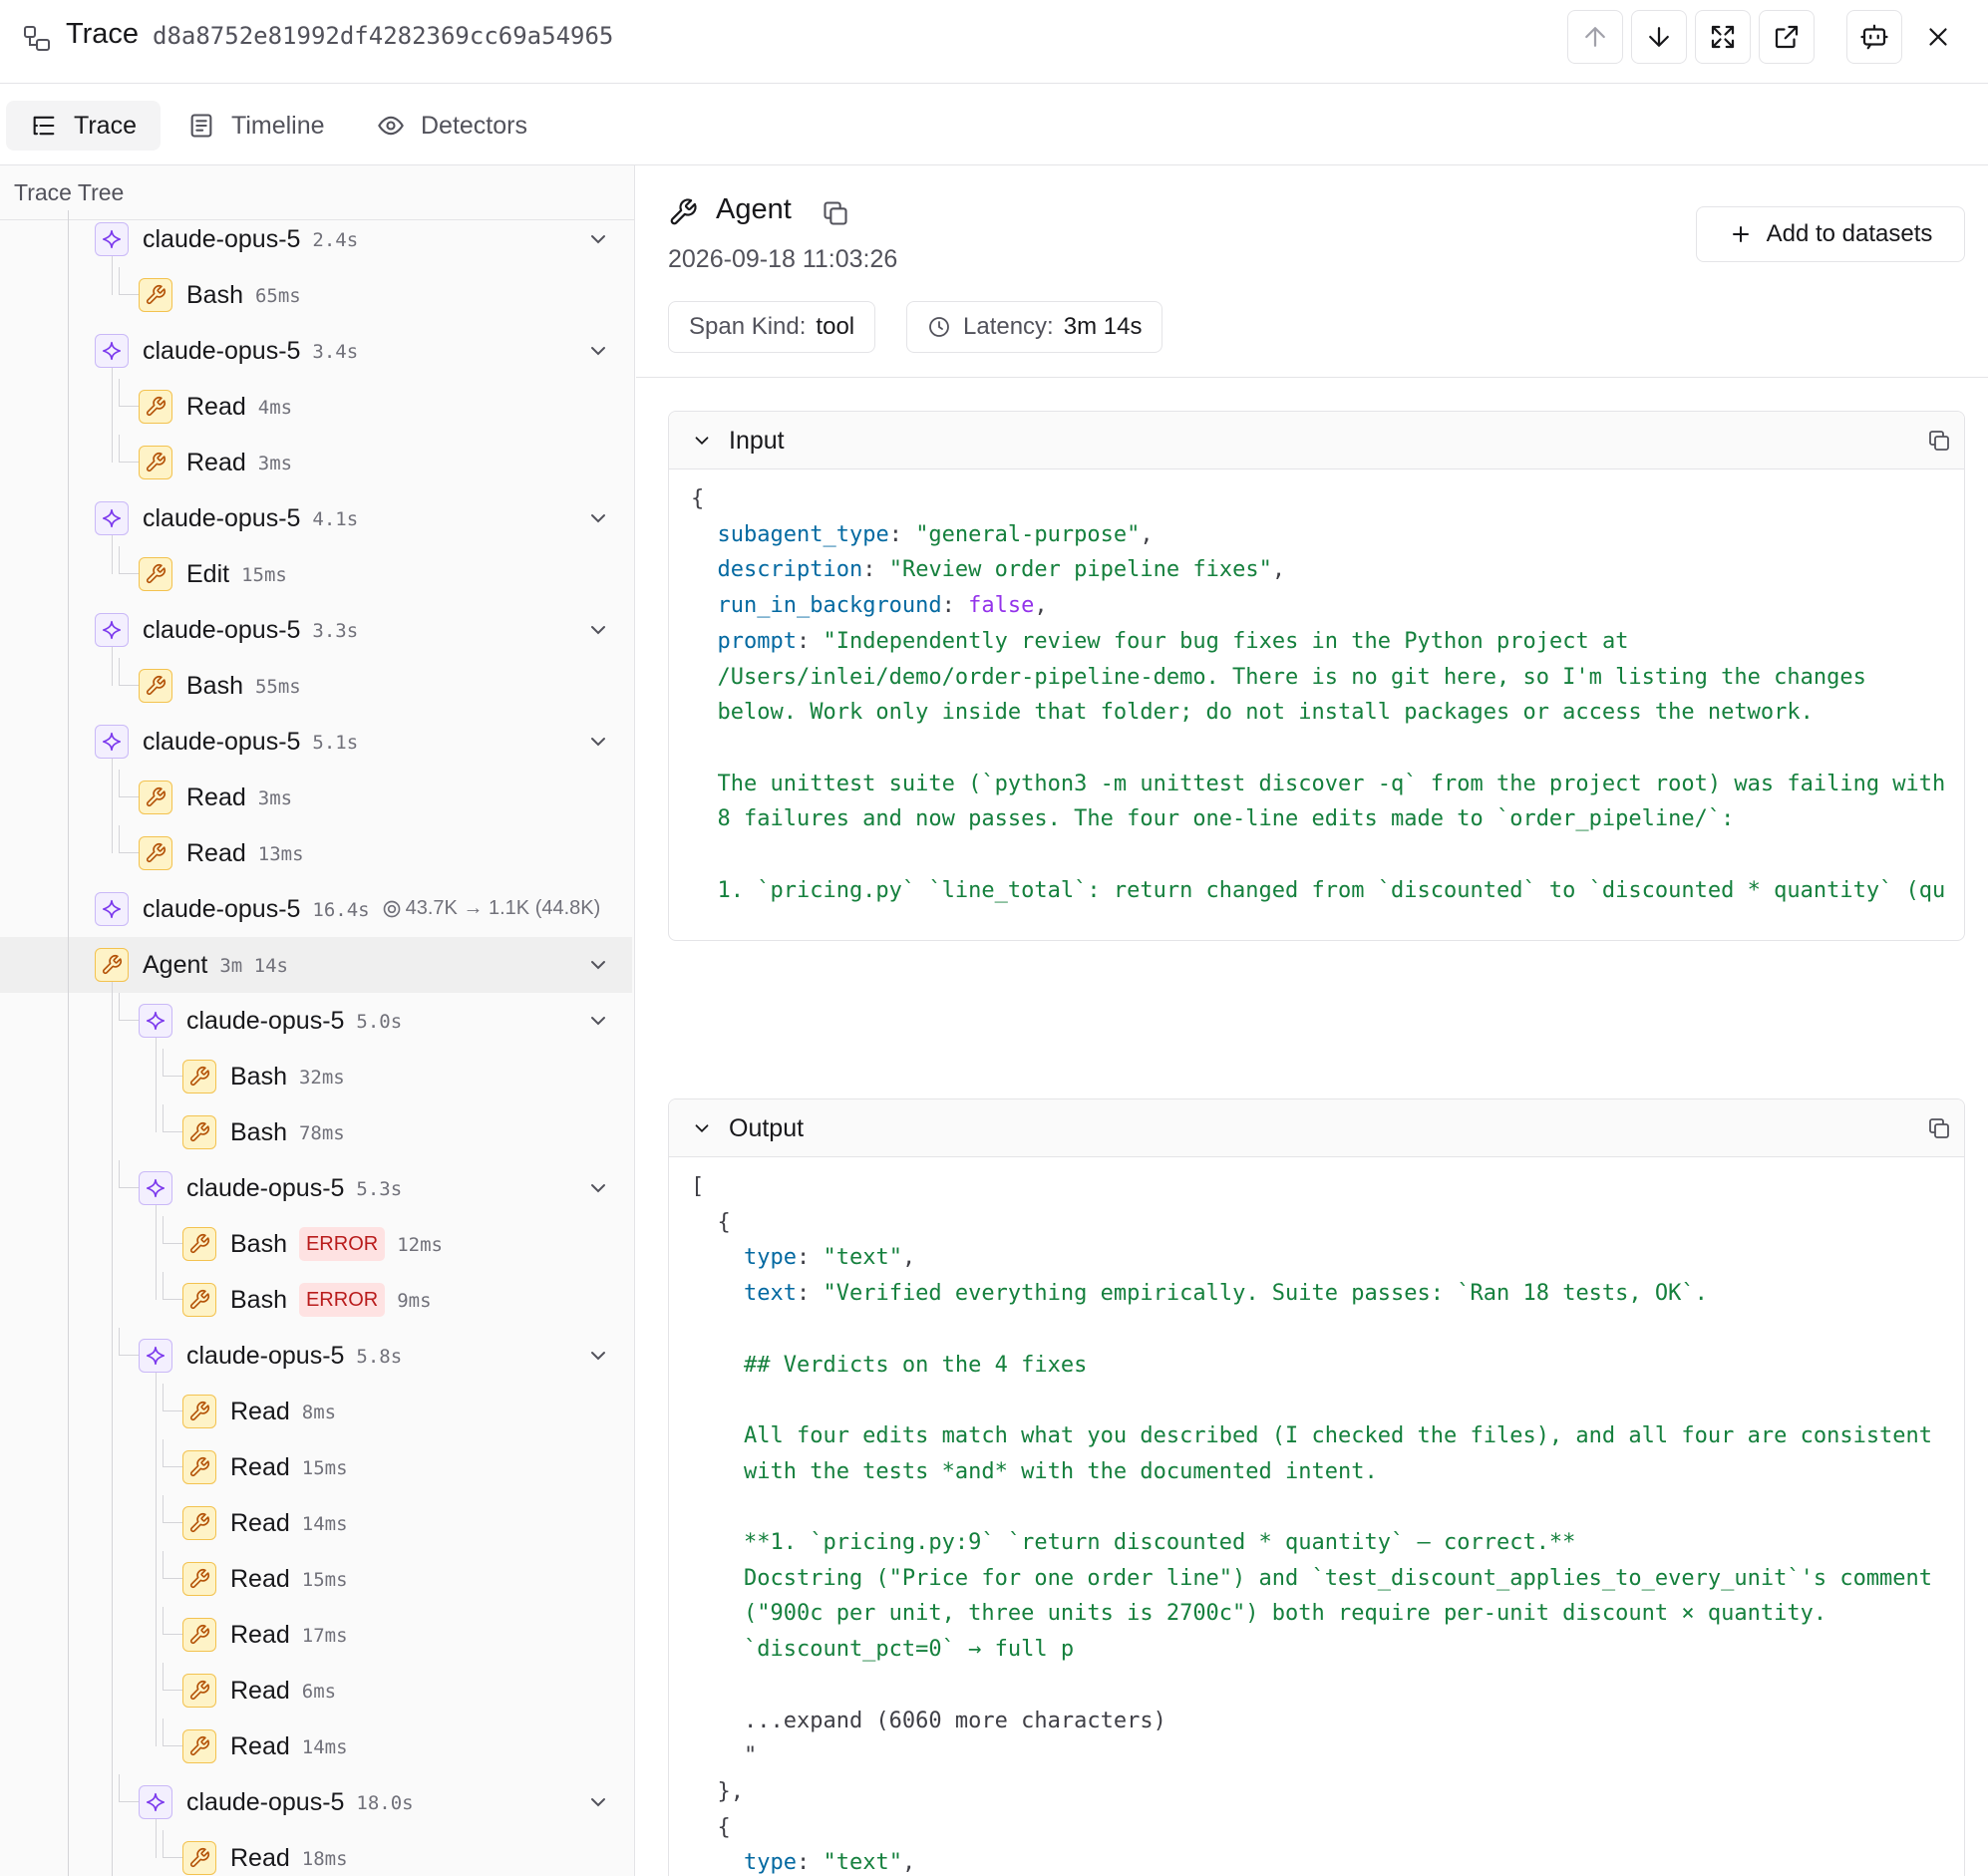  What do you see at coordinates (316, 853) in the screenshot?
I see `trace-tree-row: Read 13ms` at bounding box center [316, 853].